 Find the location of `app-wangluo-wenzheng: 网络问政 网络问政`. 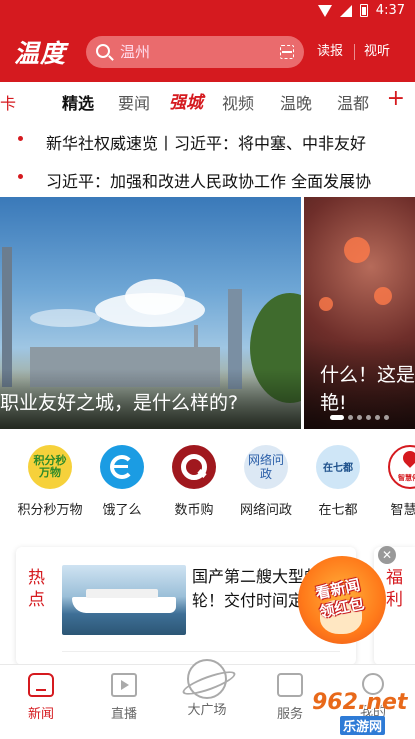

app-wangluo-wenzheng: 网络问政 网络问政 is located at coordinates (266, 481).